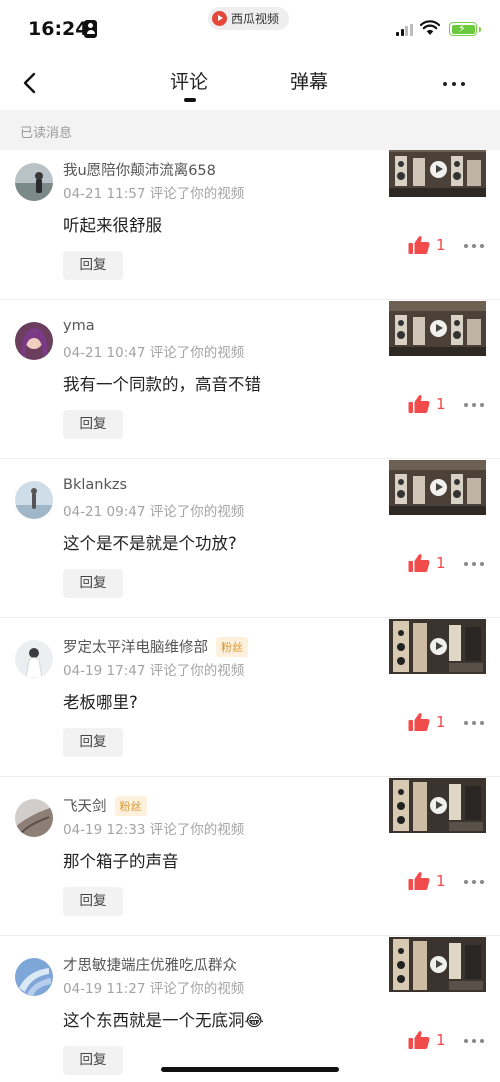 This screenshot has width=500, height=1082. Describe the element at coordinates (190, 100) in the screenshot. I see `active-tab-indicator` at that location.